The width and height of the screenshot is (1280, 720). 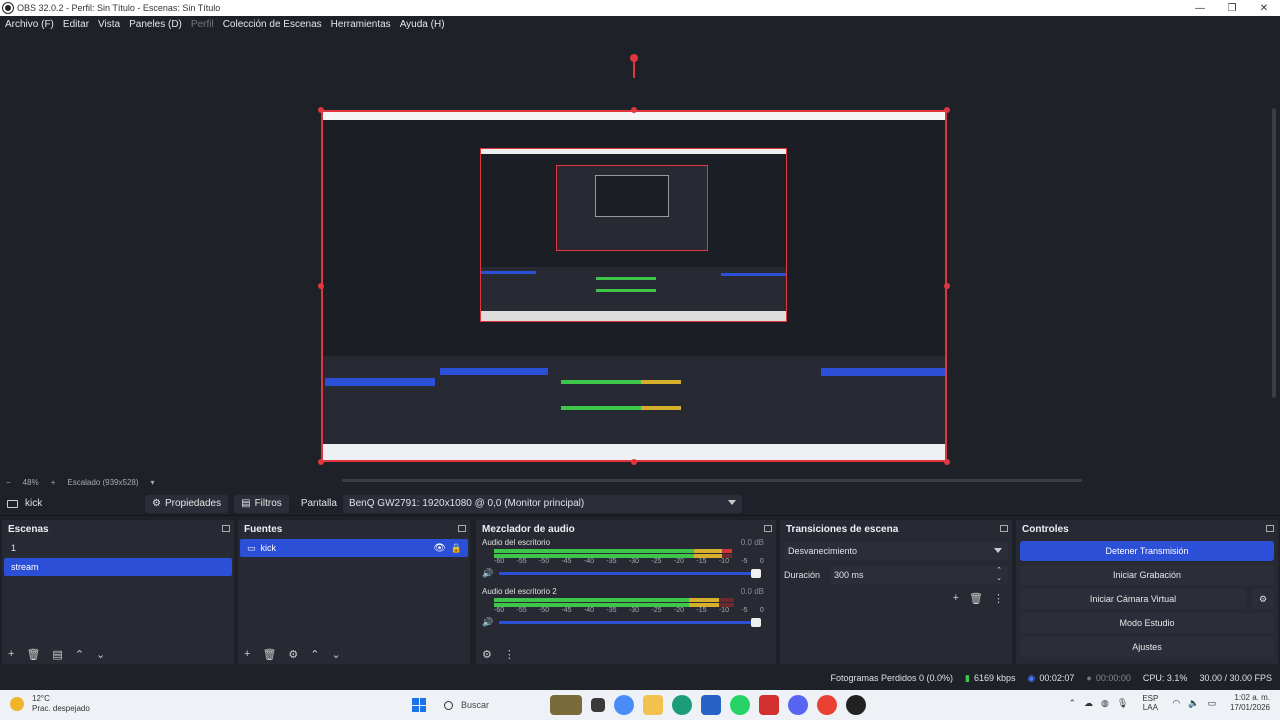 What do you see at coordinates (653, 705) in the screenshot?
I see `file-explorer-icon` at bounding box center [653, 705].